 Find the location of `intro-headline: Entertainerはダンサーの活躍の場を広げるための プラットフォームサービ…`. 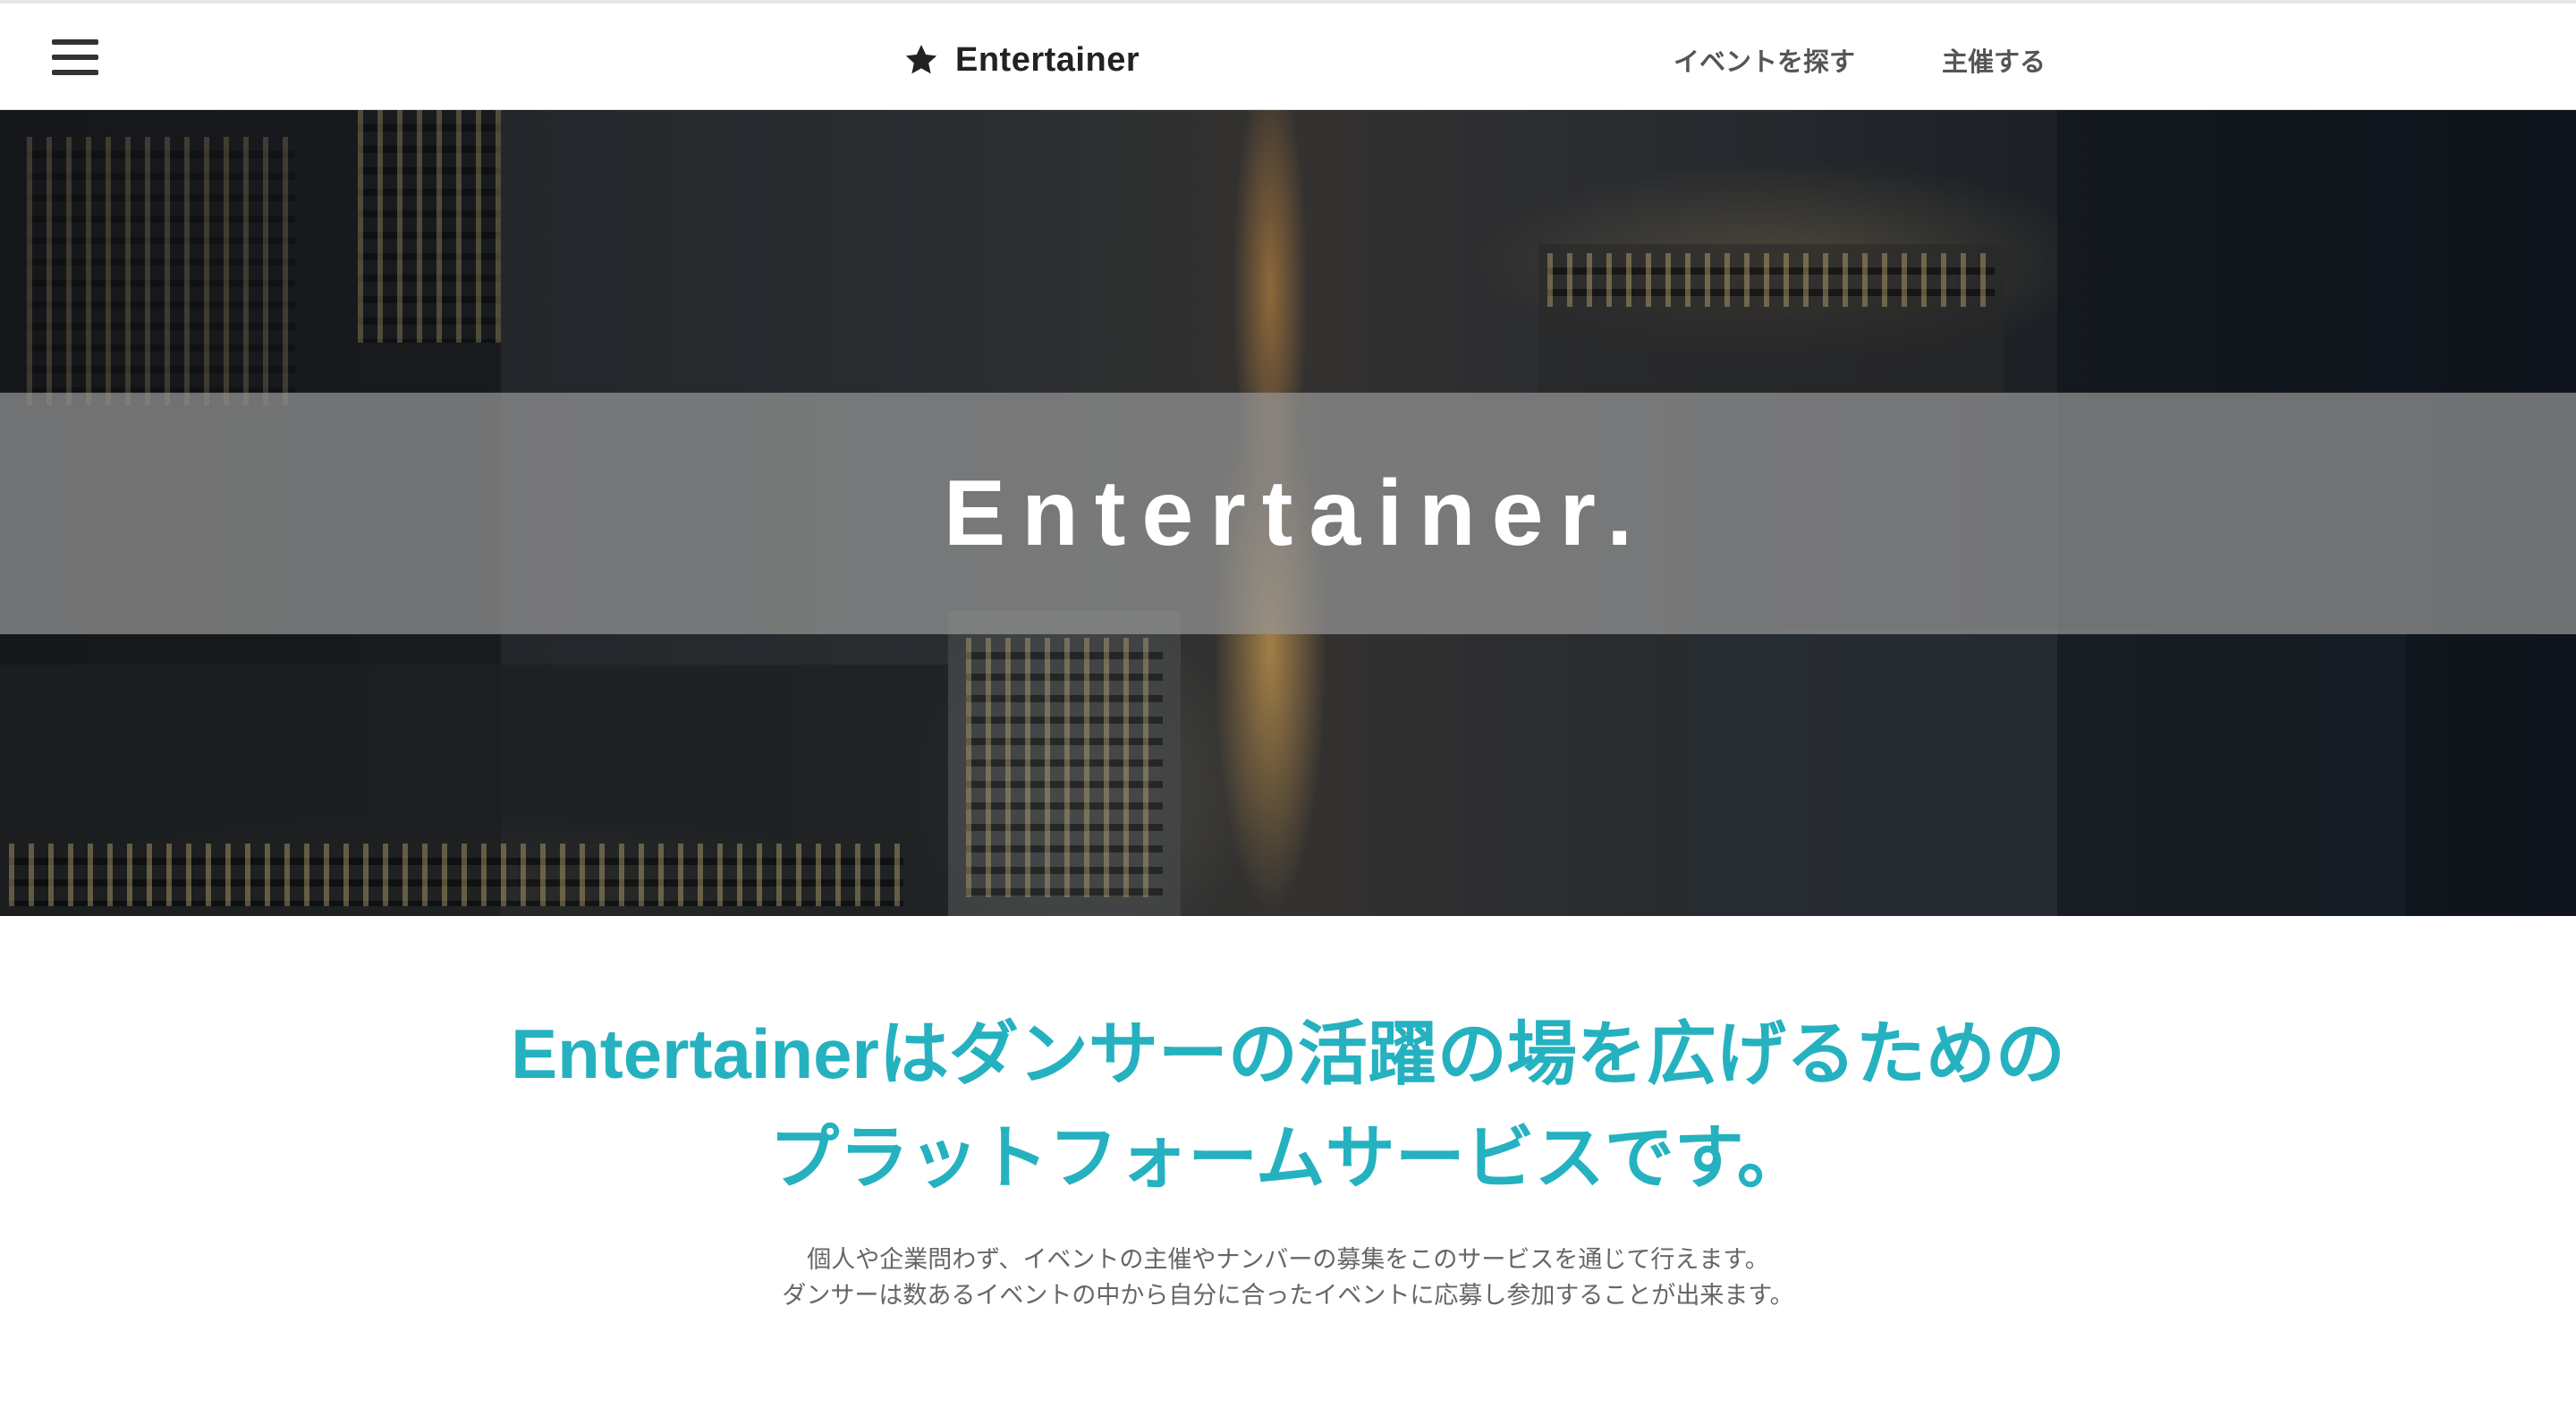

intro-headline: Entertainerはダンサーの活躍の場を広げるための プラットフォームサービ… is located at coordinates (1288, 1105).